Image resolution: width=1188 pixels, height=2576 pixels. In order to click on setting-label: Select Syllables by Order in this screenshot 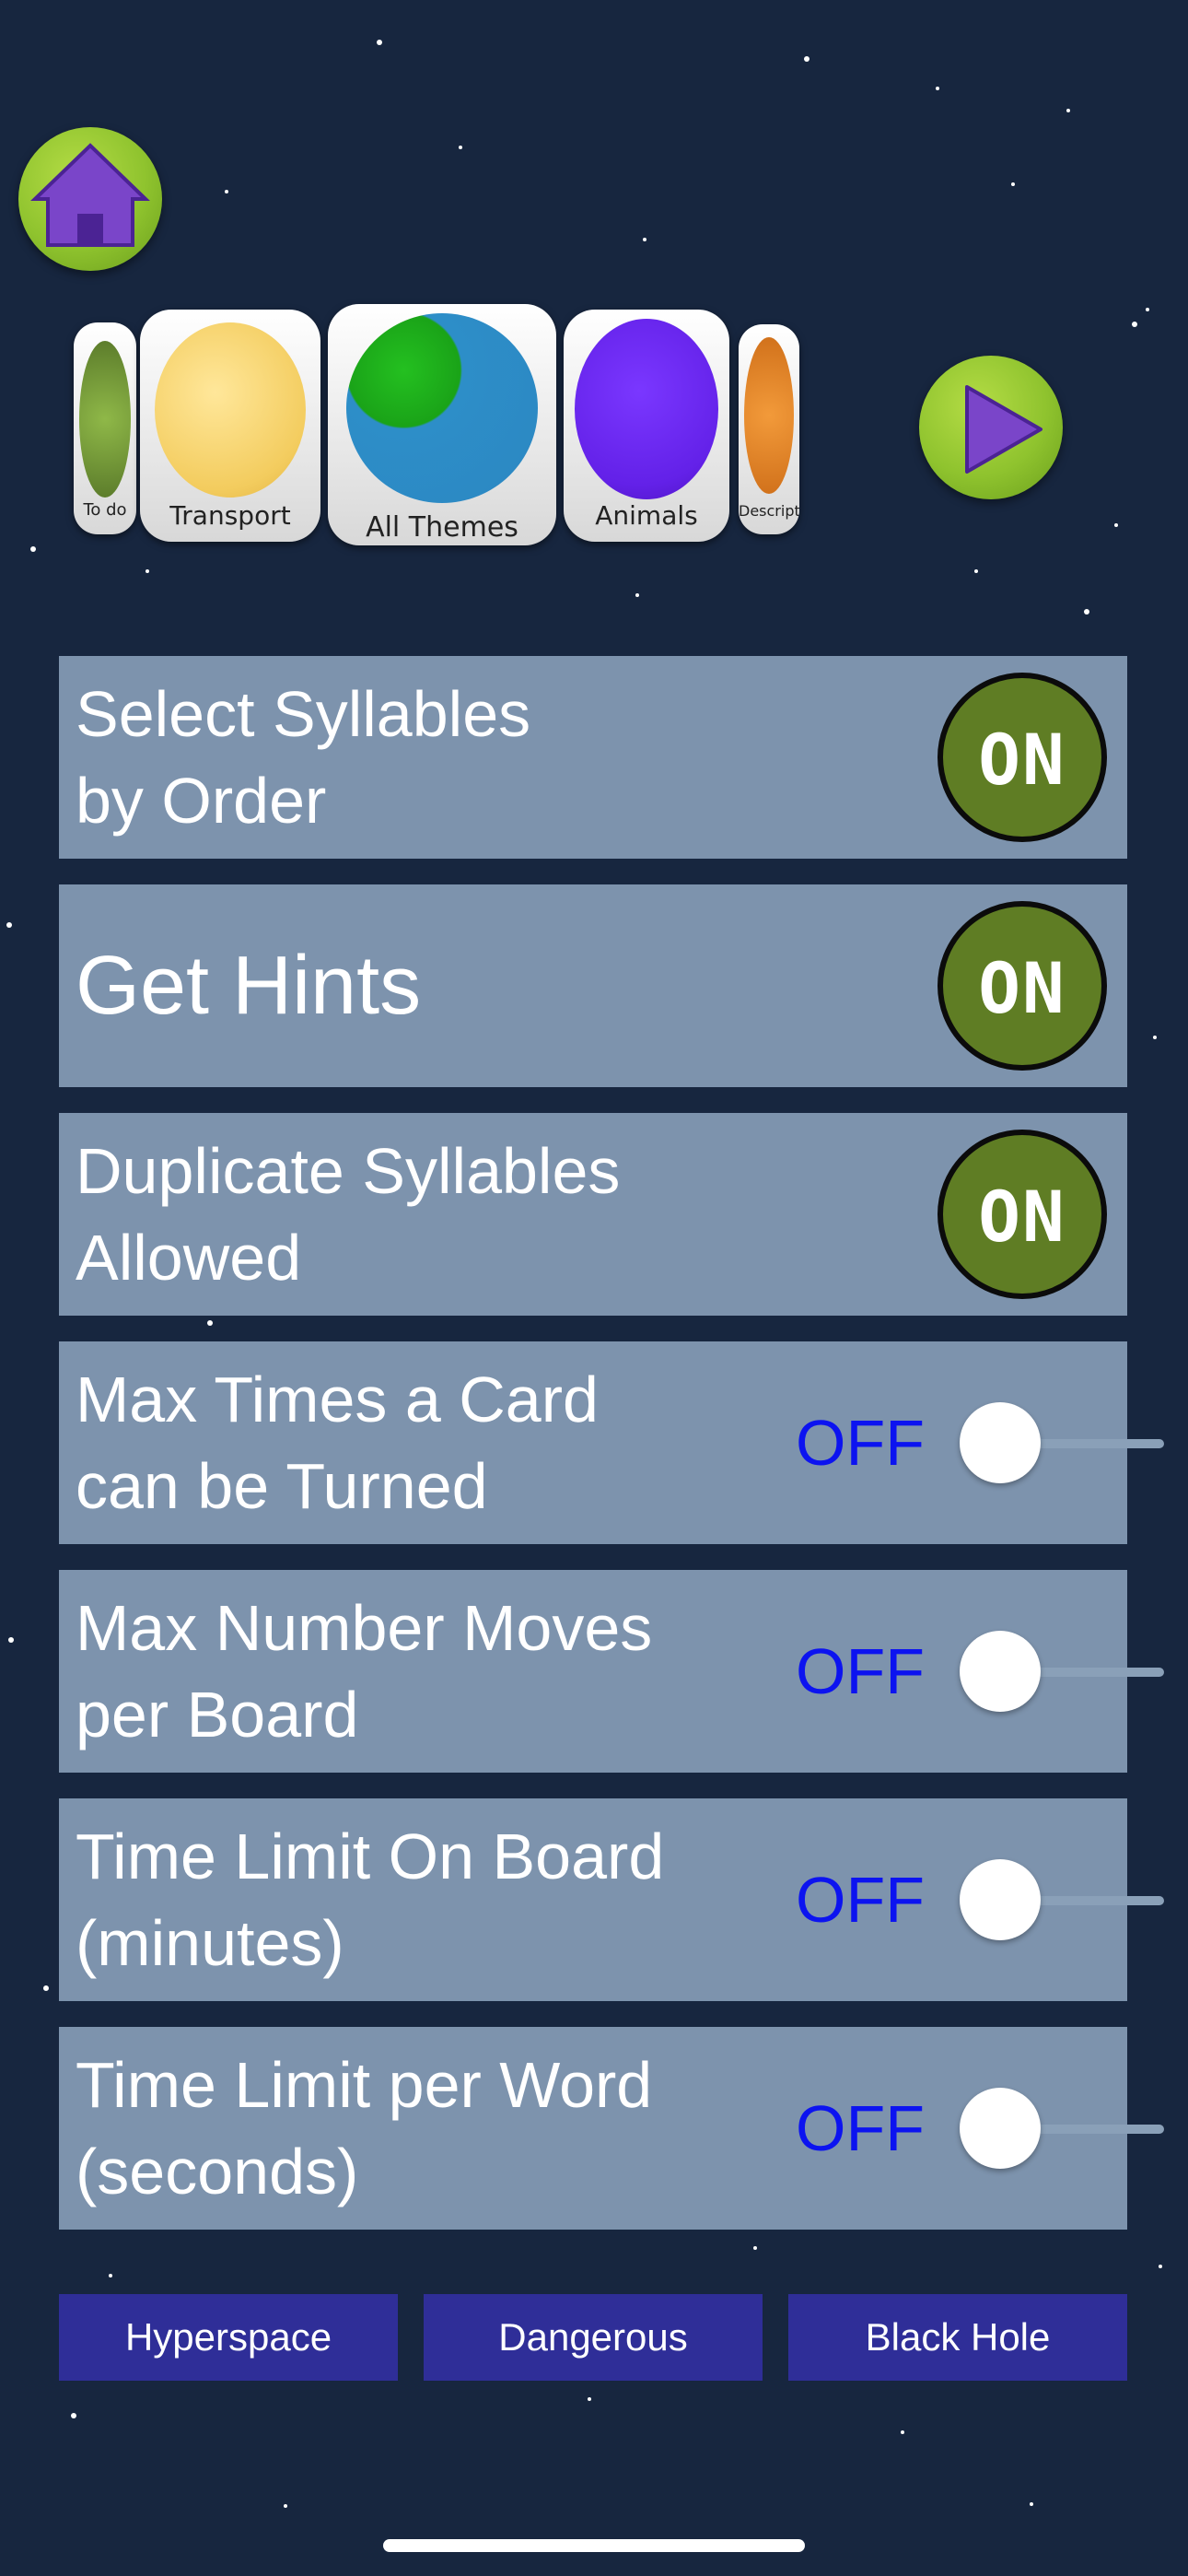, I will do `click(303, 757)`.